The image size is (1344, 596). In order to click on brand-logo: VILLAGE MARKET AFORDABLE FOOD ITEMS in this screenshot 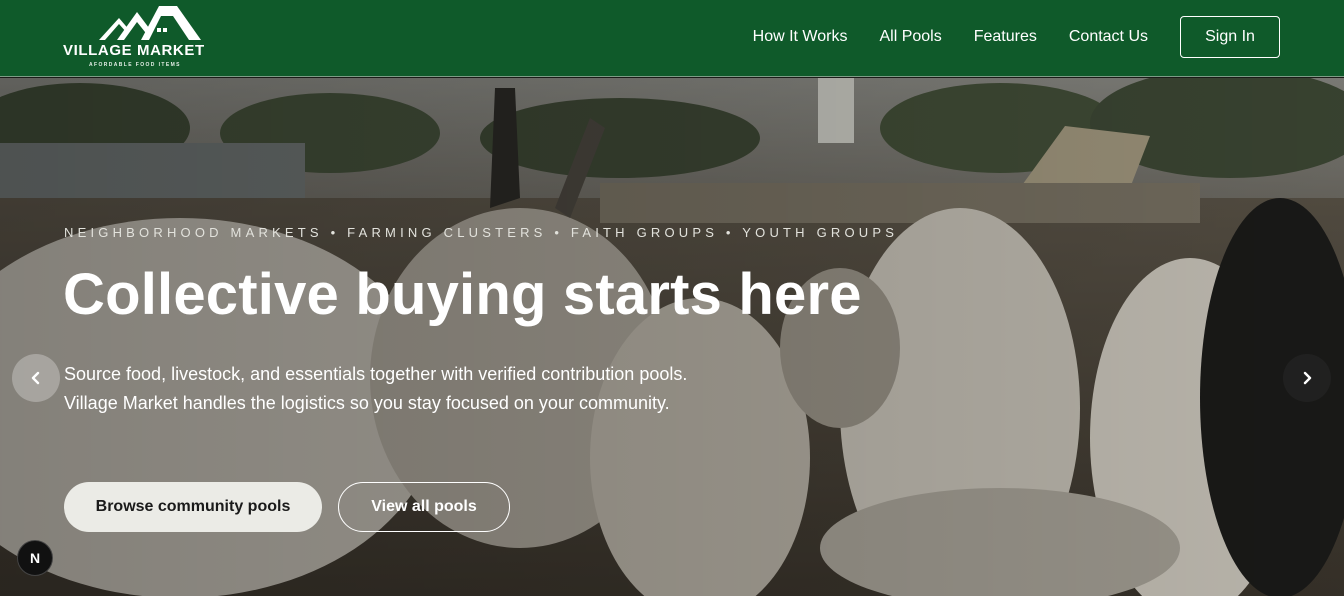, I will do `click(148, 39)`.